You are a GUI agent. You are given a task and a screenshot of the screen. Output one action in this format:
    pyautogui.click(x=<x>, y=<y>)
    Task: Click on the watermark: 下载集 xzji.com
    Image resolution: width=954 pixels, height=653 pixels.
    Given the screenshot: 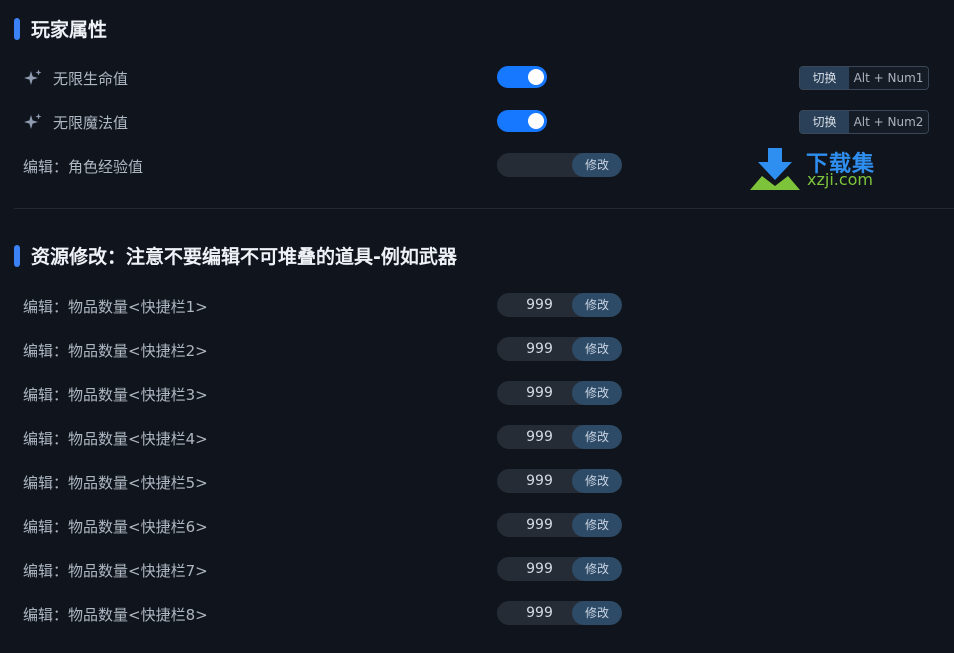 What is the action you would take?
    pyautogui.click(x=823, y=169)
    